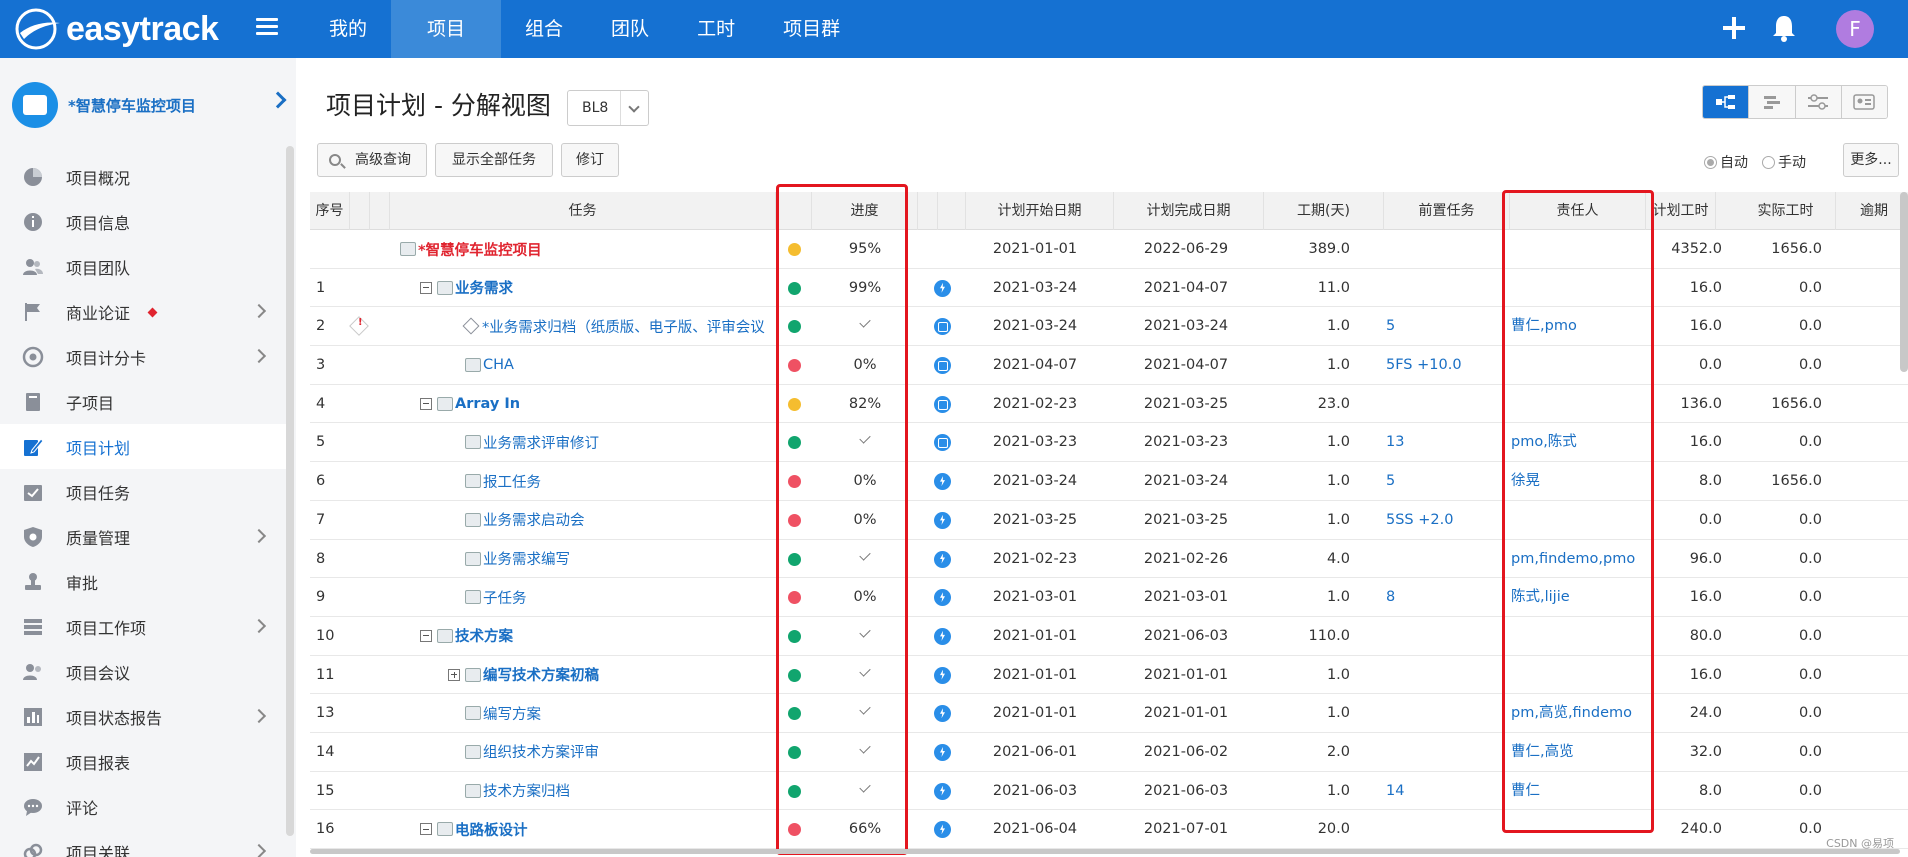 The width and height of the screenshot is (1908, 857). I want to click on task-name: 报工任务, so click(512, 481).